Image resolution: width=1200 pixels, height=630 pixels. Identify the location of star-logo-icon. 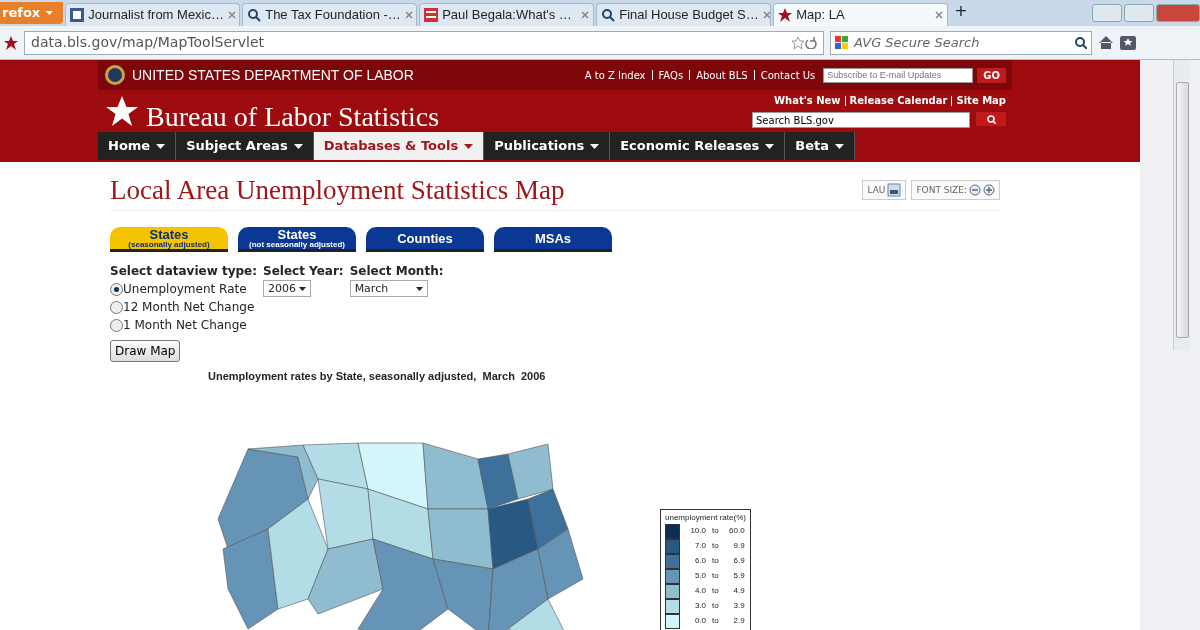
(122, 111).